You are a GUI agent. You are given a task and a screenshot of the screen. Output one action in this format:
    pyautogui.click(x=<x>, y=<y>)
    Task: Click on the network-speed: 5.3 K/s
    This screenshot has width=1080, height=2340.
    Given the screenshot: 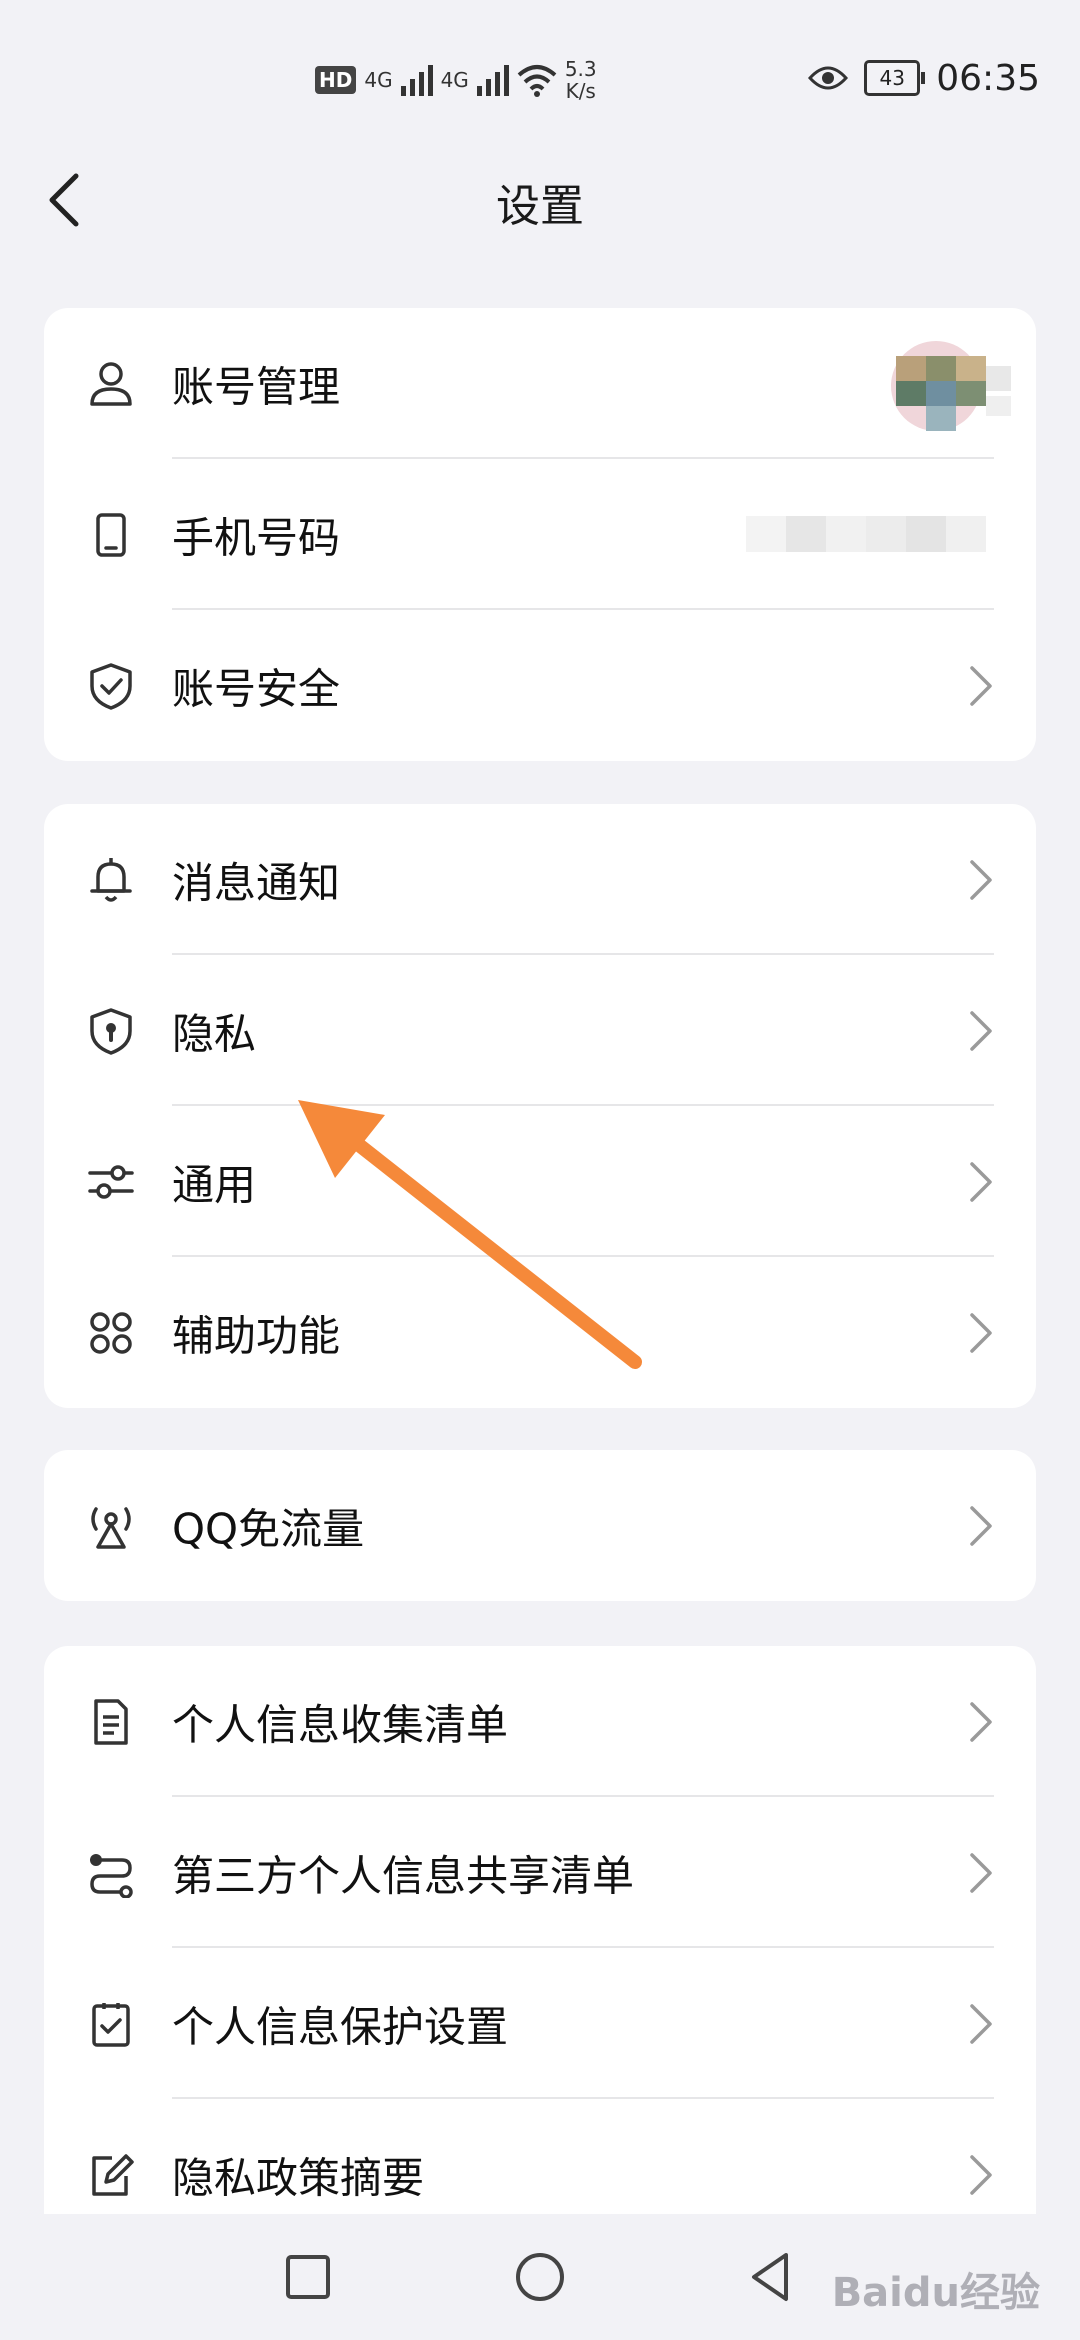 What is the action you would take?
    pyautogui.click(x=581, y=80)
    